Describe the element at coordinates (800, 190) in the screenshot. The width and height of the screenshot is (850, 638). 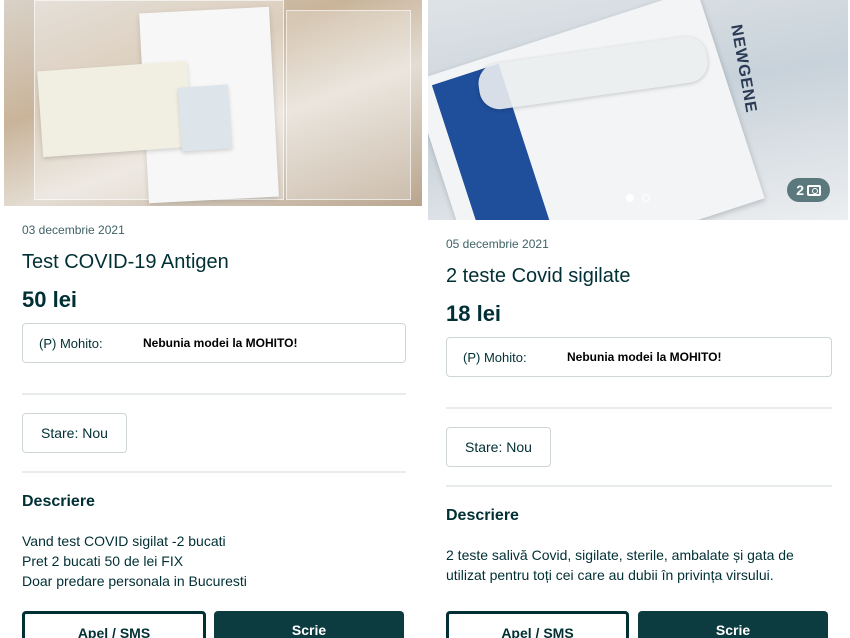
I see `photo-count: 2` at that location.